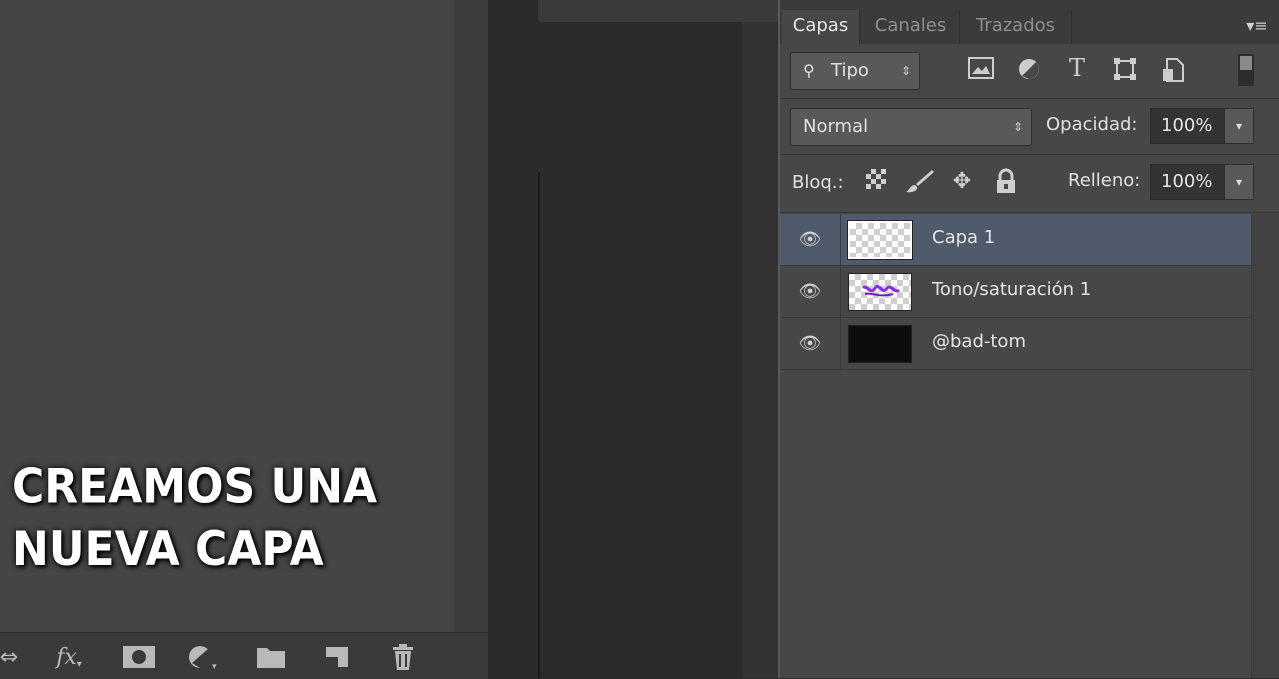  Describe the element at coordinates (1006, 182) in the screenshot. I see `lock-all-icon` at that location.